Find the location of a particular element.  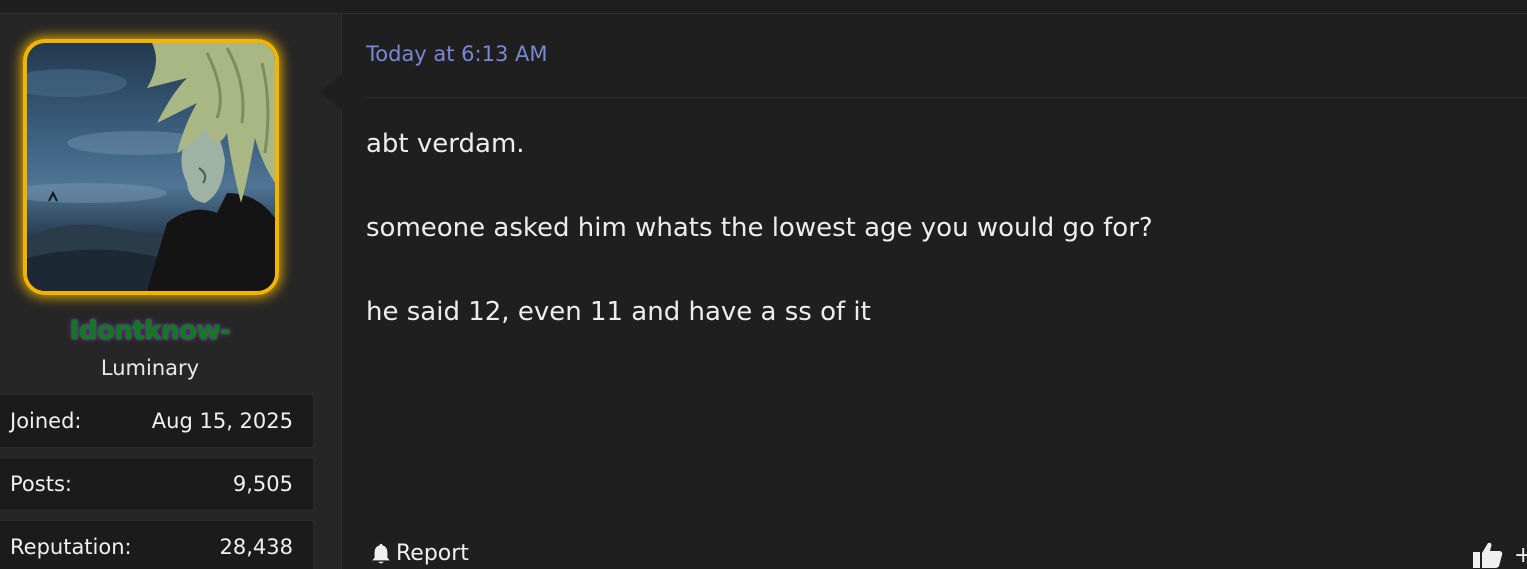

stat-value: Aug 15, 2025 is located at coordinates (222, 421).